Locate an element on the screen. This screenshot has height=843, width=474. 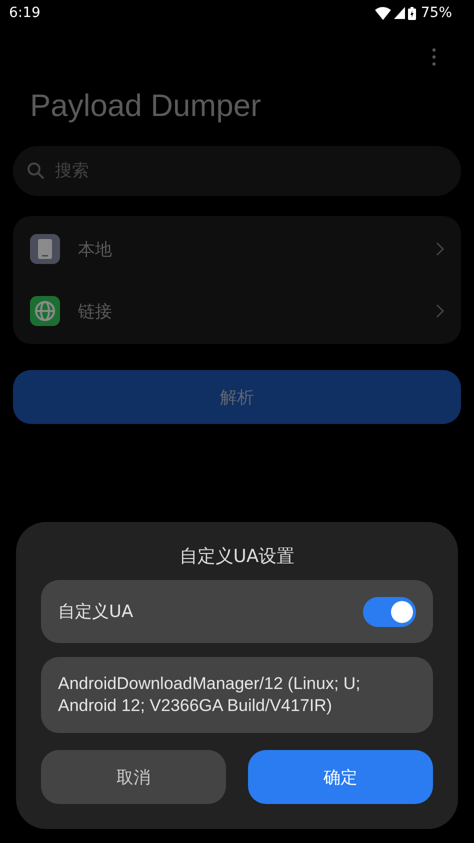
search-icon is located at coordinates (36, 171).